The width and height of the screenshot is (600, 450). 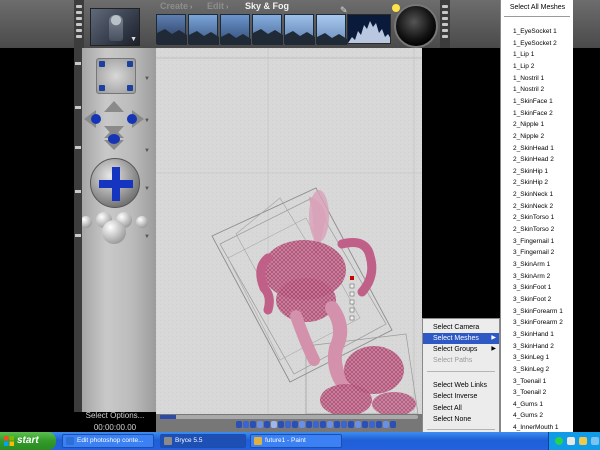 What do you see at coordinates (543, 252) in the screenshot?
I see `mesh-item: 3_Fingernail 2` at bounding box center [543, 252].